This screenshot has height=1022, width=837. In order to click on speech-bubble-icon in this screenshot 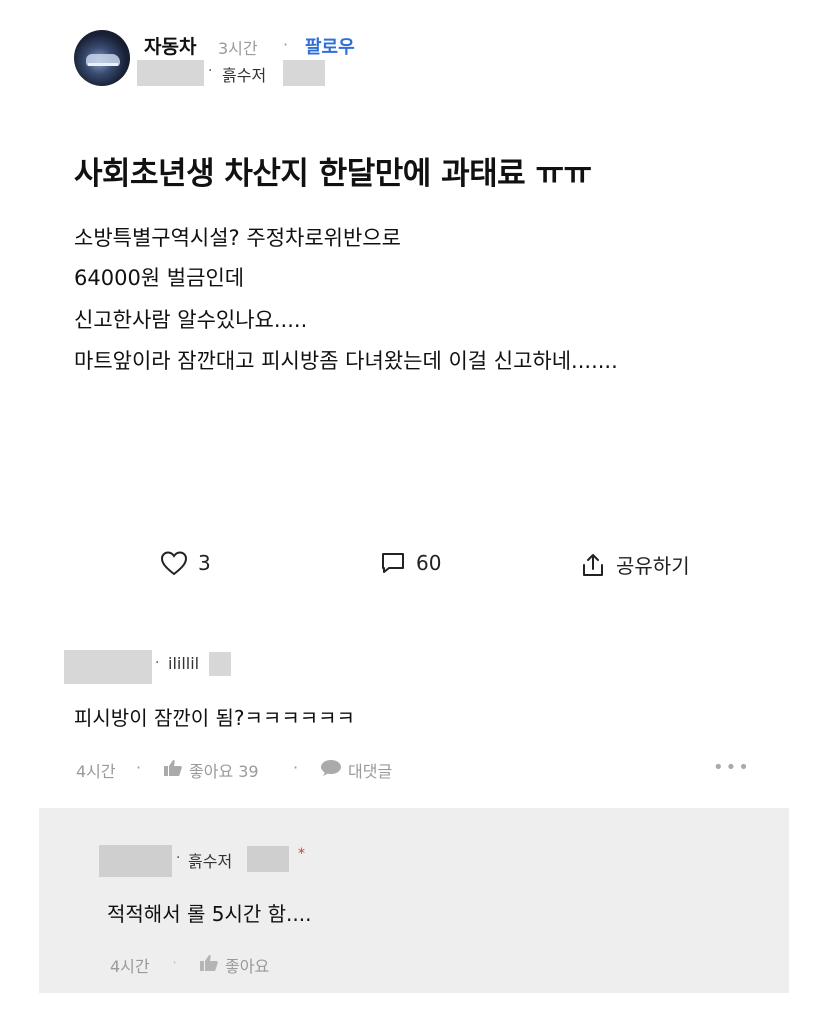, I will do `click(331, 770)`.